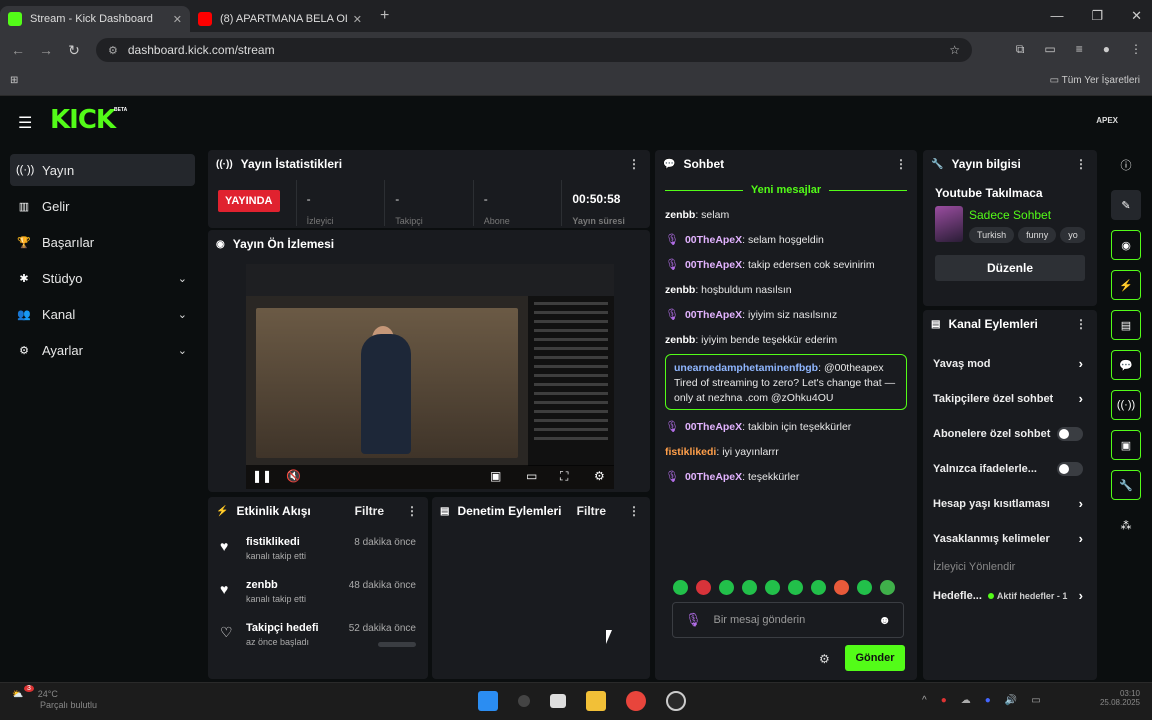 This screenshot has width=1152, height=720. What do you see at coordinates (944, 700) in the screenshot?
I see `tray-app-icon: ●` at bounding box center [944, 700].